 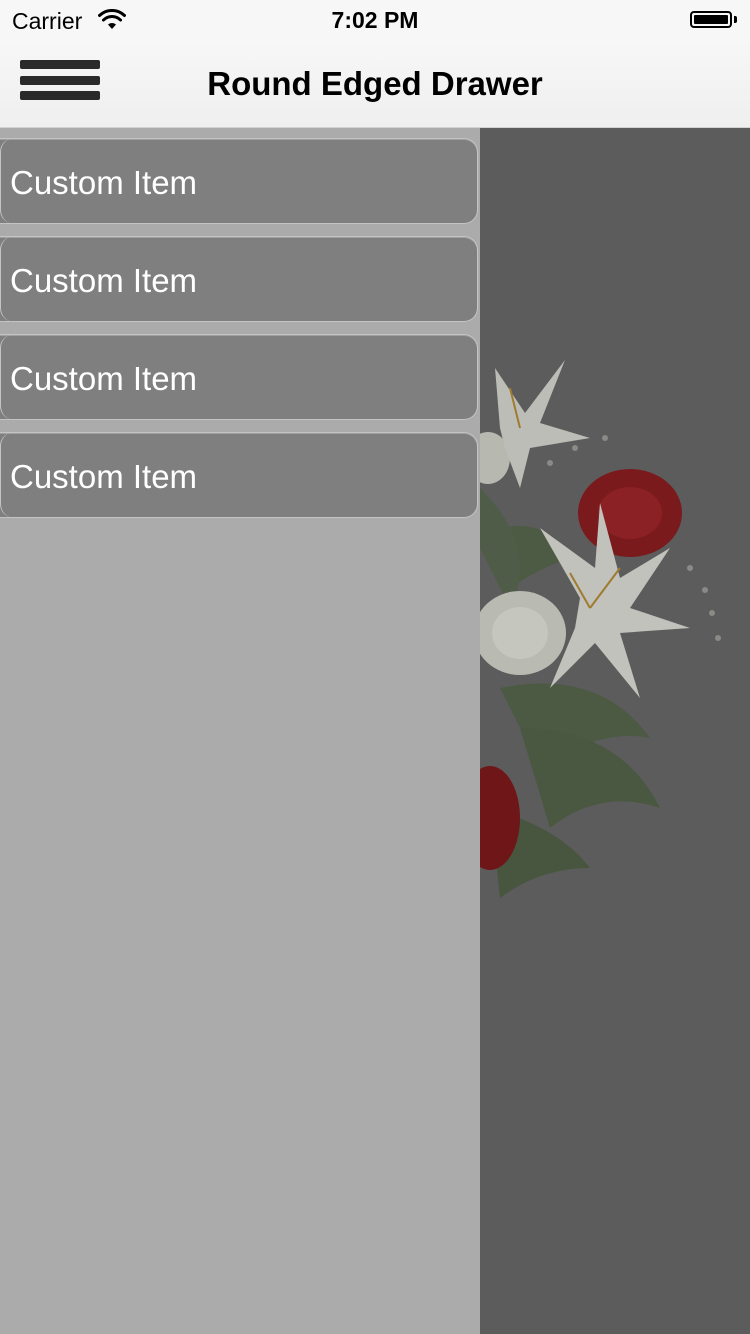 I want to click on battery-tip, so click(x=735, y=19).